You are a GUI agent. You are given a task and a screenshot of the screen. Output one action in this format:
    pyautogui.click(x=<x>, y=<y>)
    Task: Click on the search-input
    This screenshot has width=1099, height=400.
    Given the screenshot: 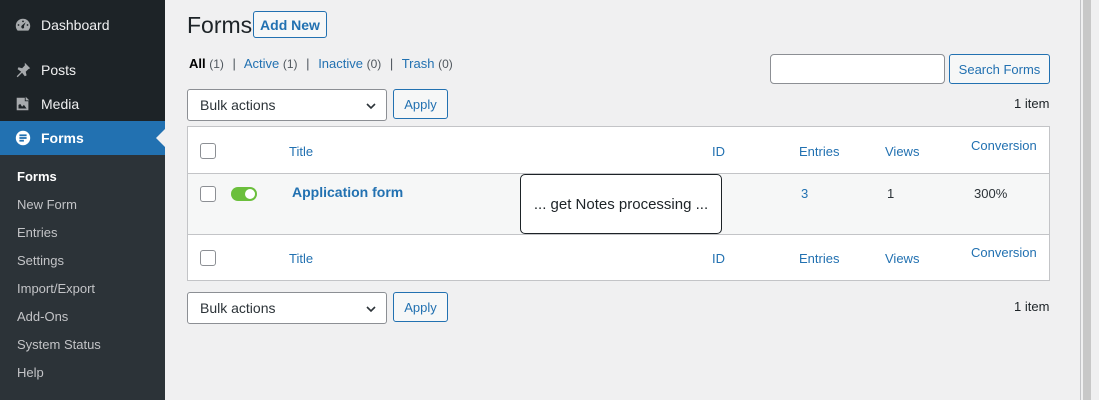 What is the action you would take?
    pyautogui.click(x=857, y=69)
    